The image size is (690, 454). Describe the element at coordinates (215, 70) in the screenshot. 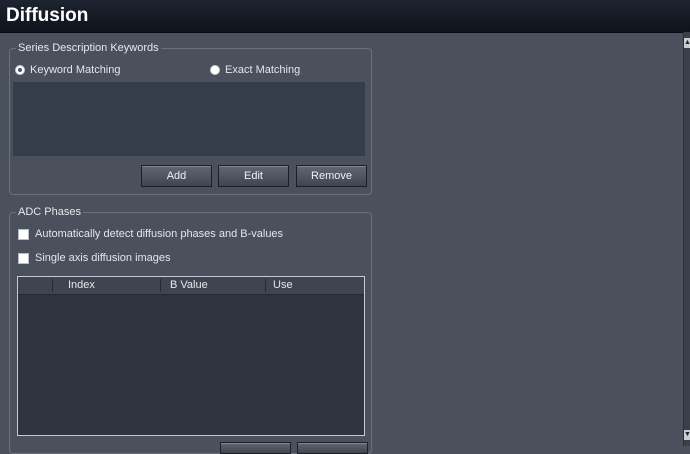

I see `radio-unchecked-icon` at that location.